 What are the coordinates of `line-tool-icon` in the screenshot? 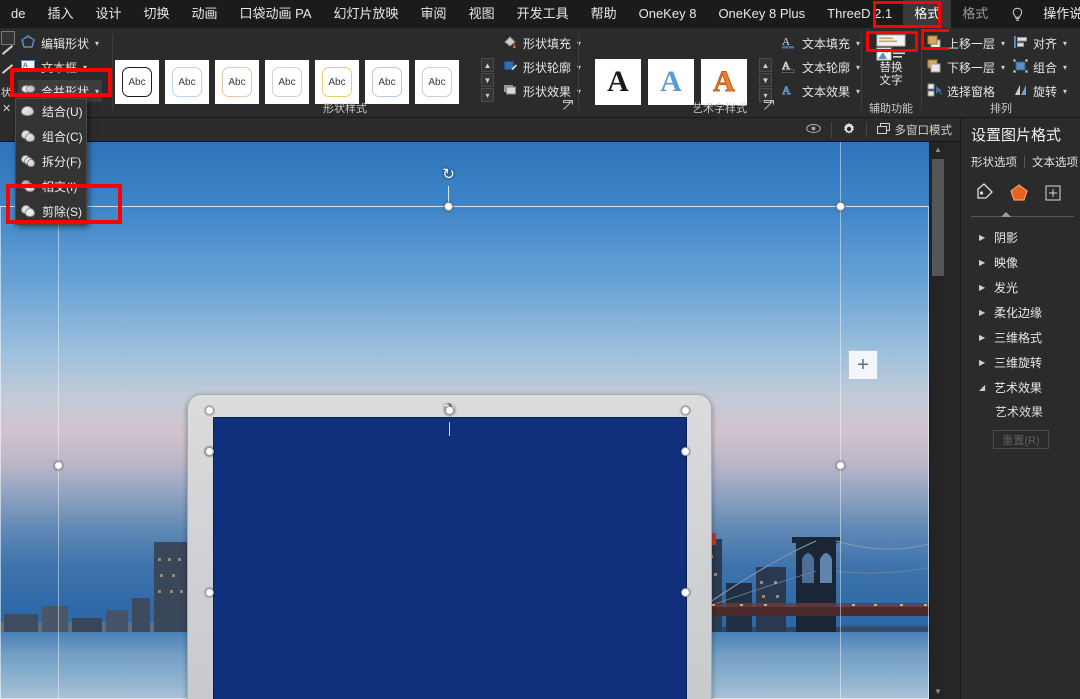 It's located at (7, 50).